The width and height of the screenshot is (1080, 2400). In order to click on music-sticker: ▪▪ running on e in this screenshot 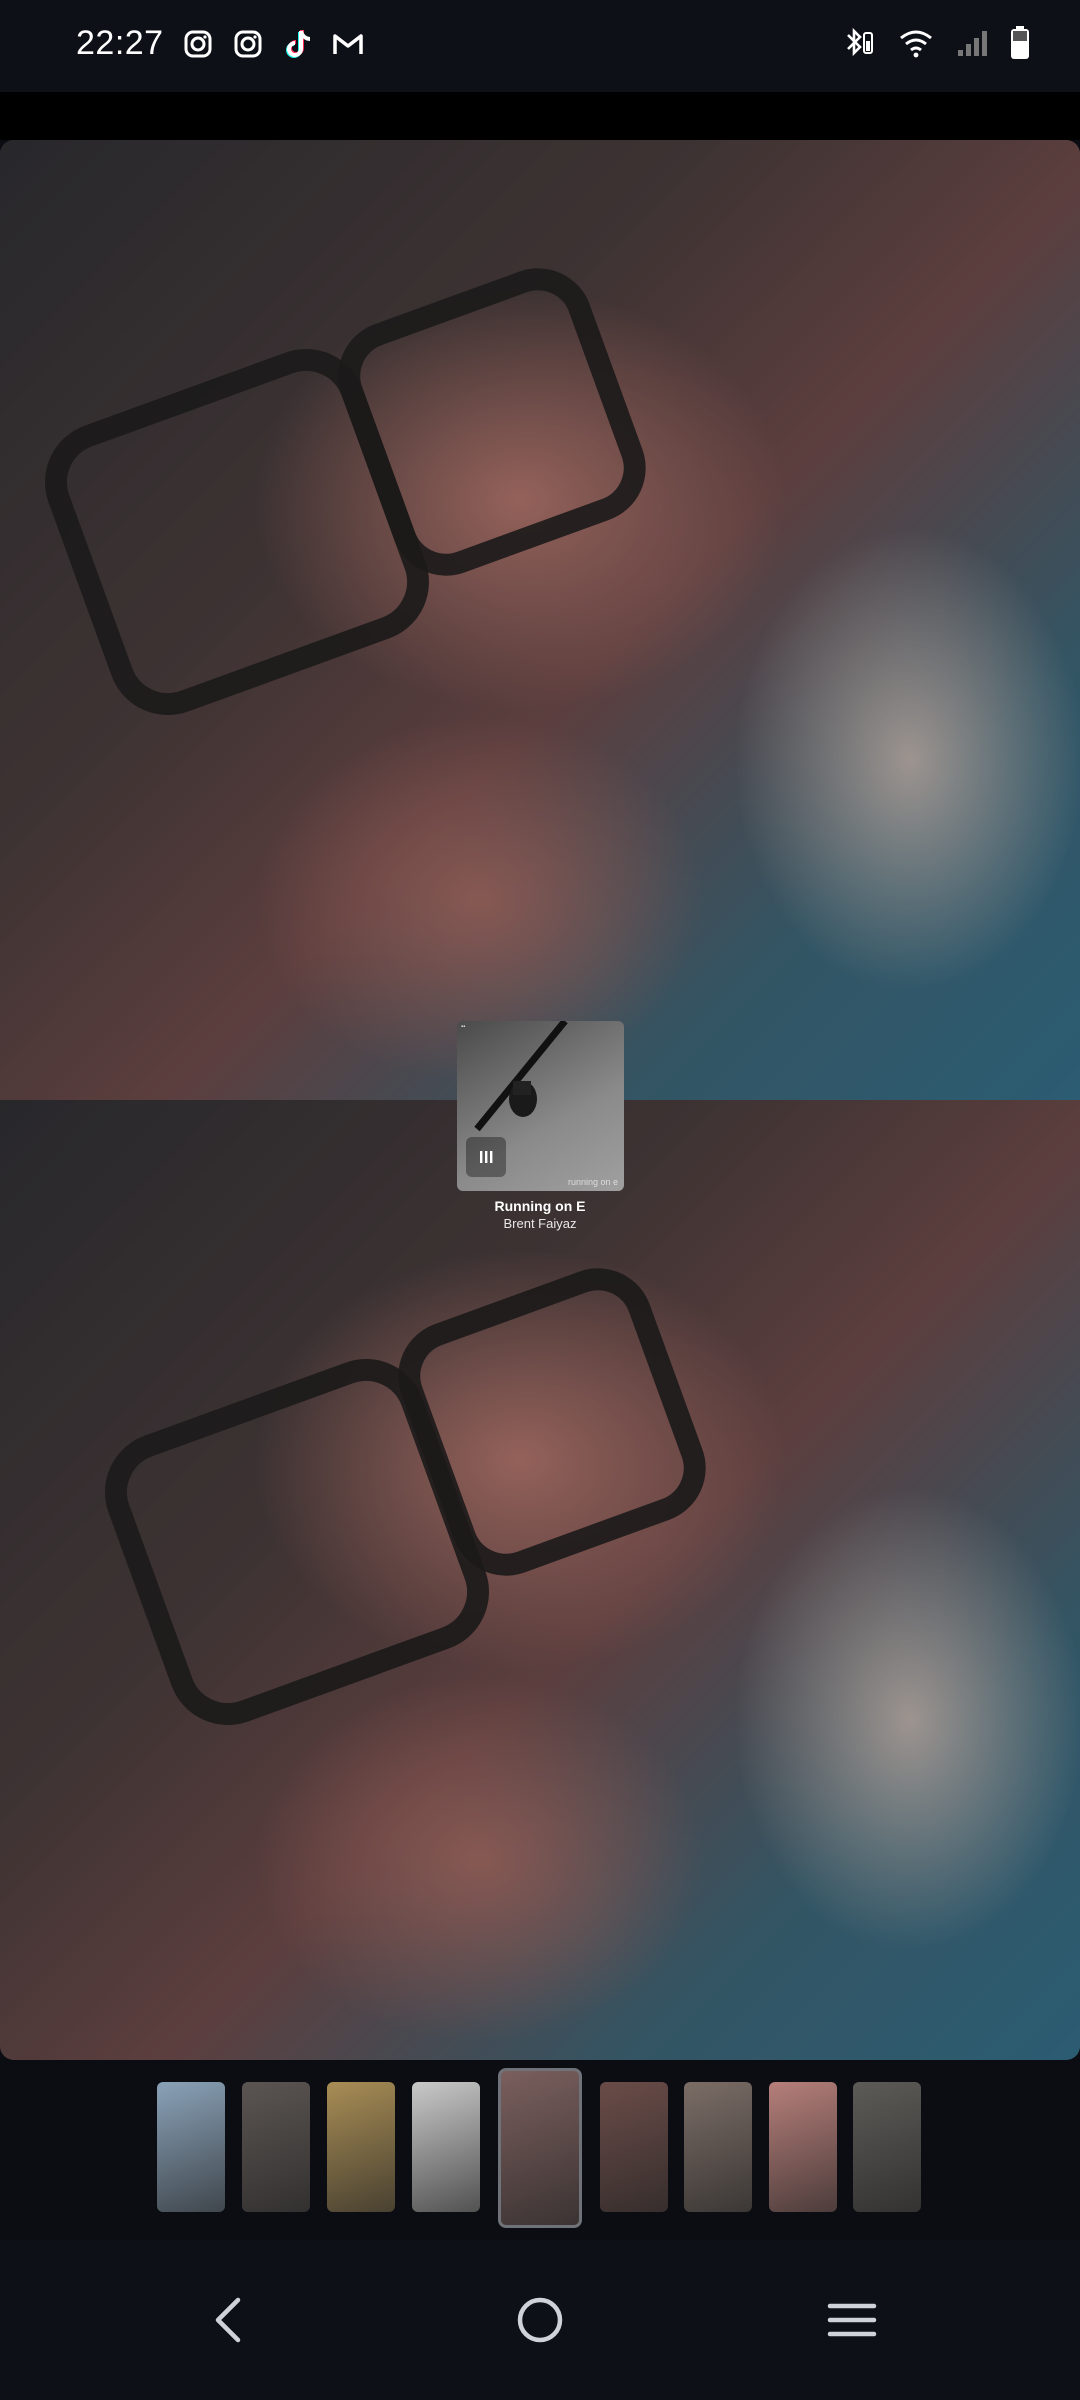, I will do `click(540, 1106)`.